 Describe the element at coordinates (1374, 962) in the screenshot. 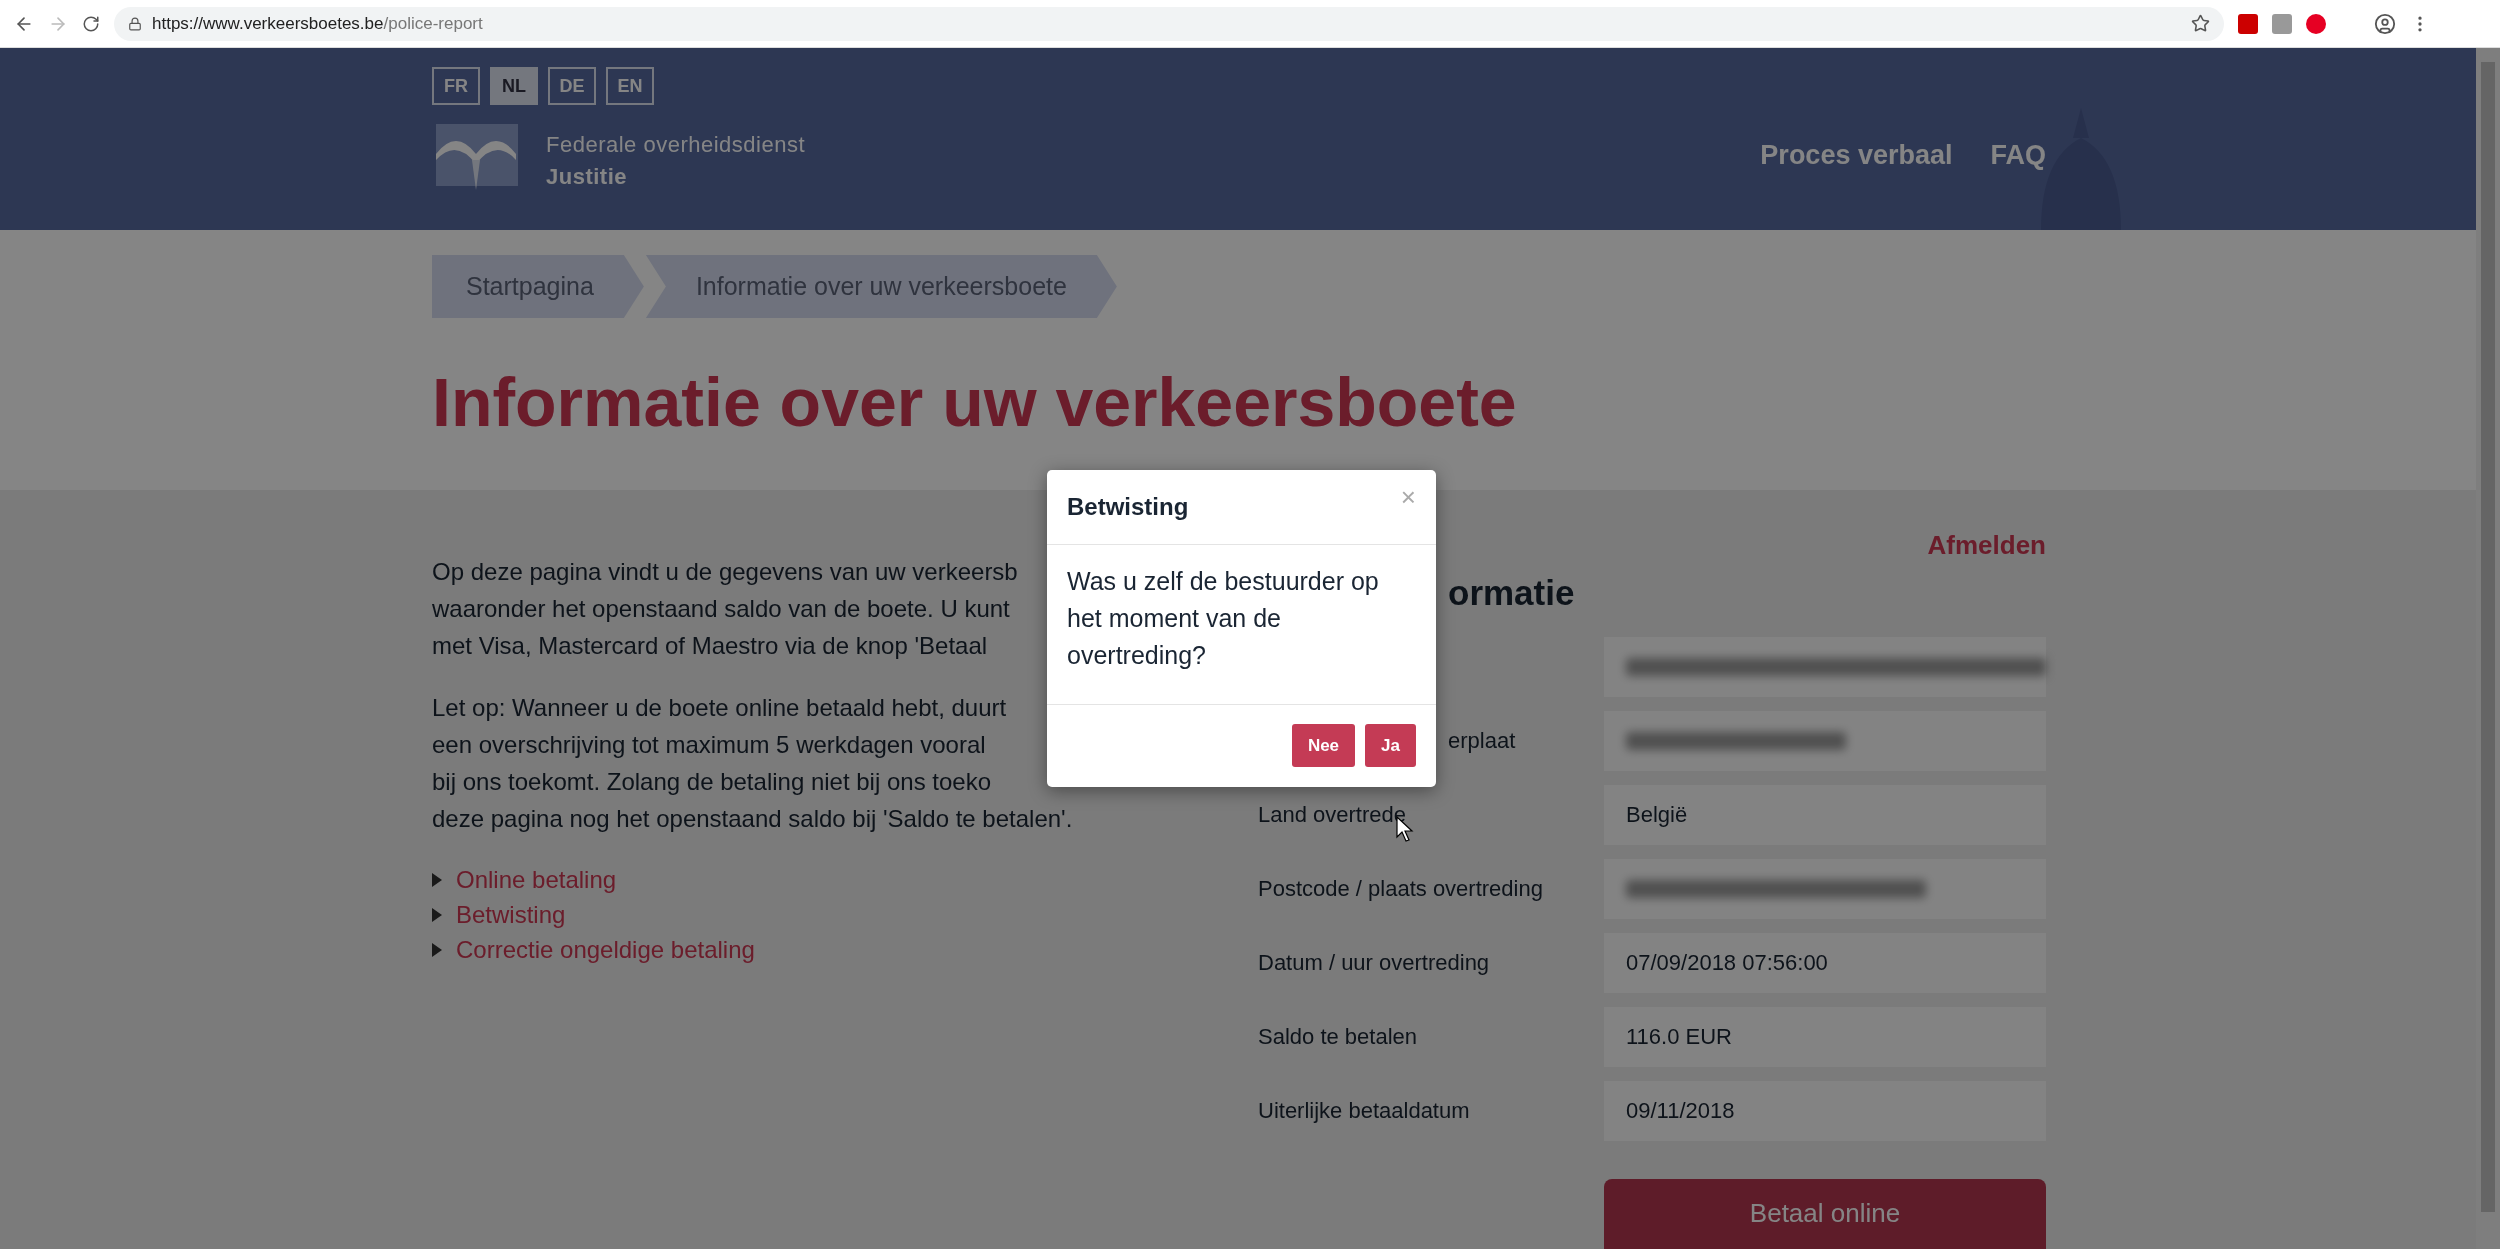

I see `field-label: Datum / uur overtreding` at that location.